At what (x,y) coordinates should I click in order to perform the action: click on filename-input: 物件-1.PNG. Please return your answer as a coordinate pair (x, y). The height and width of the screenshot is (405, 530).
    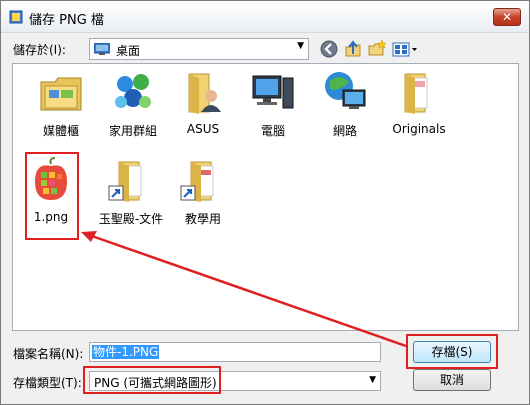
    Looking at the image, I should click on (235, 352).